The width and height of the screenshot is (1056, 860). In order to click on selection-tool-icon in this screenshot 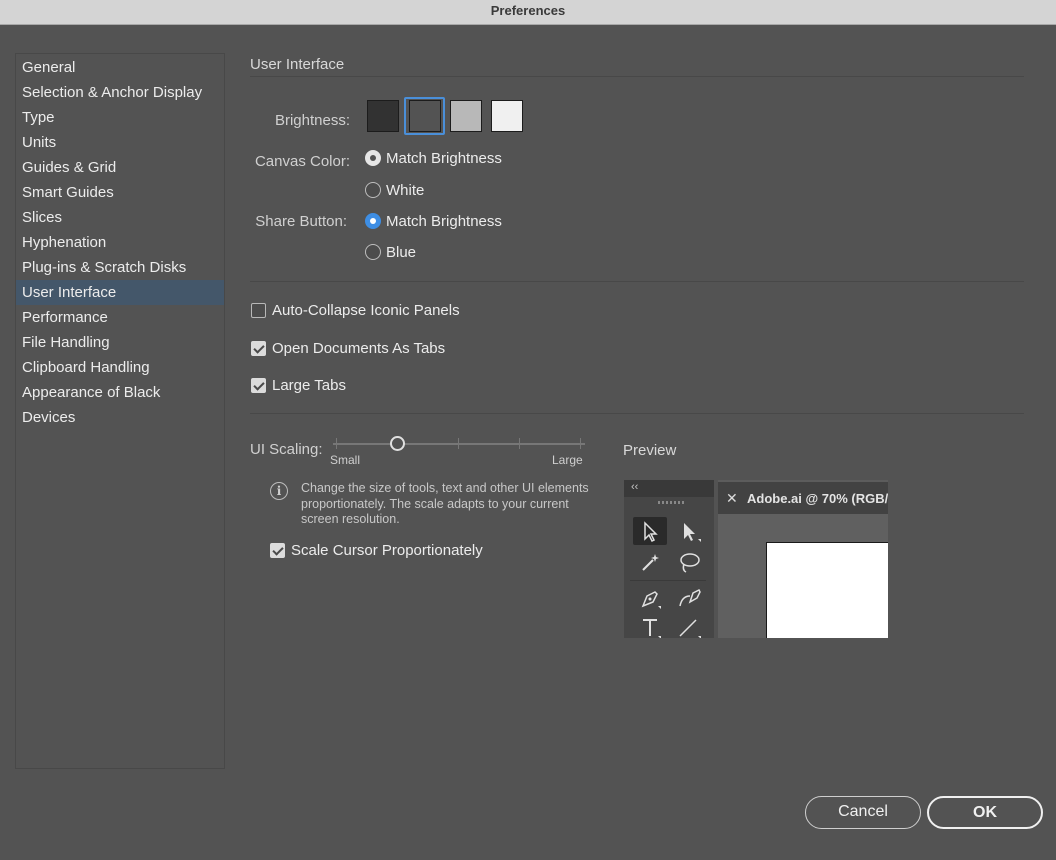, I will do `click(650, 531)`.